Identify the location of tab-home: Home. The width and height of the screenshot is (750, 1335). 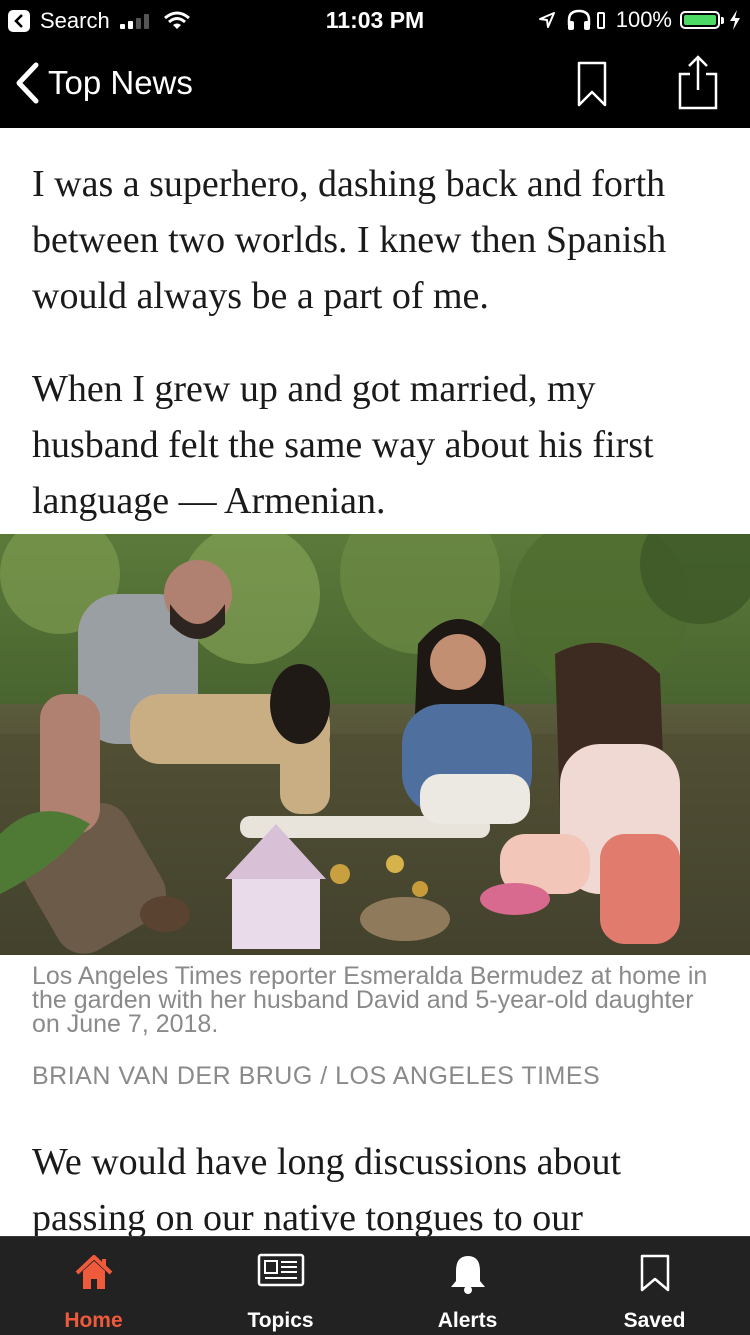
(93, 1286).